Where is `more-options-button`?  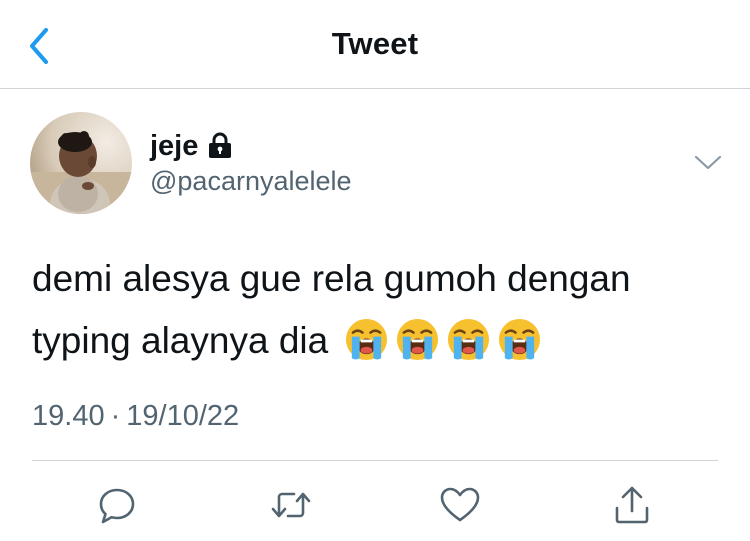
more-options-button is located at coordinates (708, 163).